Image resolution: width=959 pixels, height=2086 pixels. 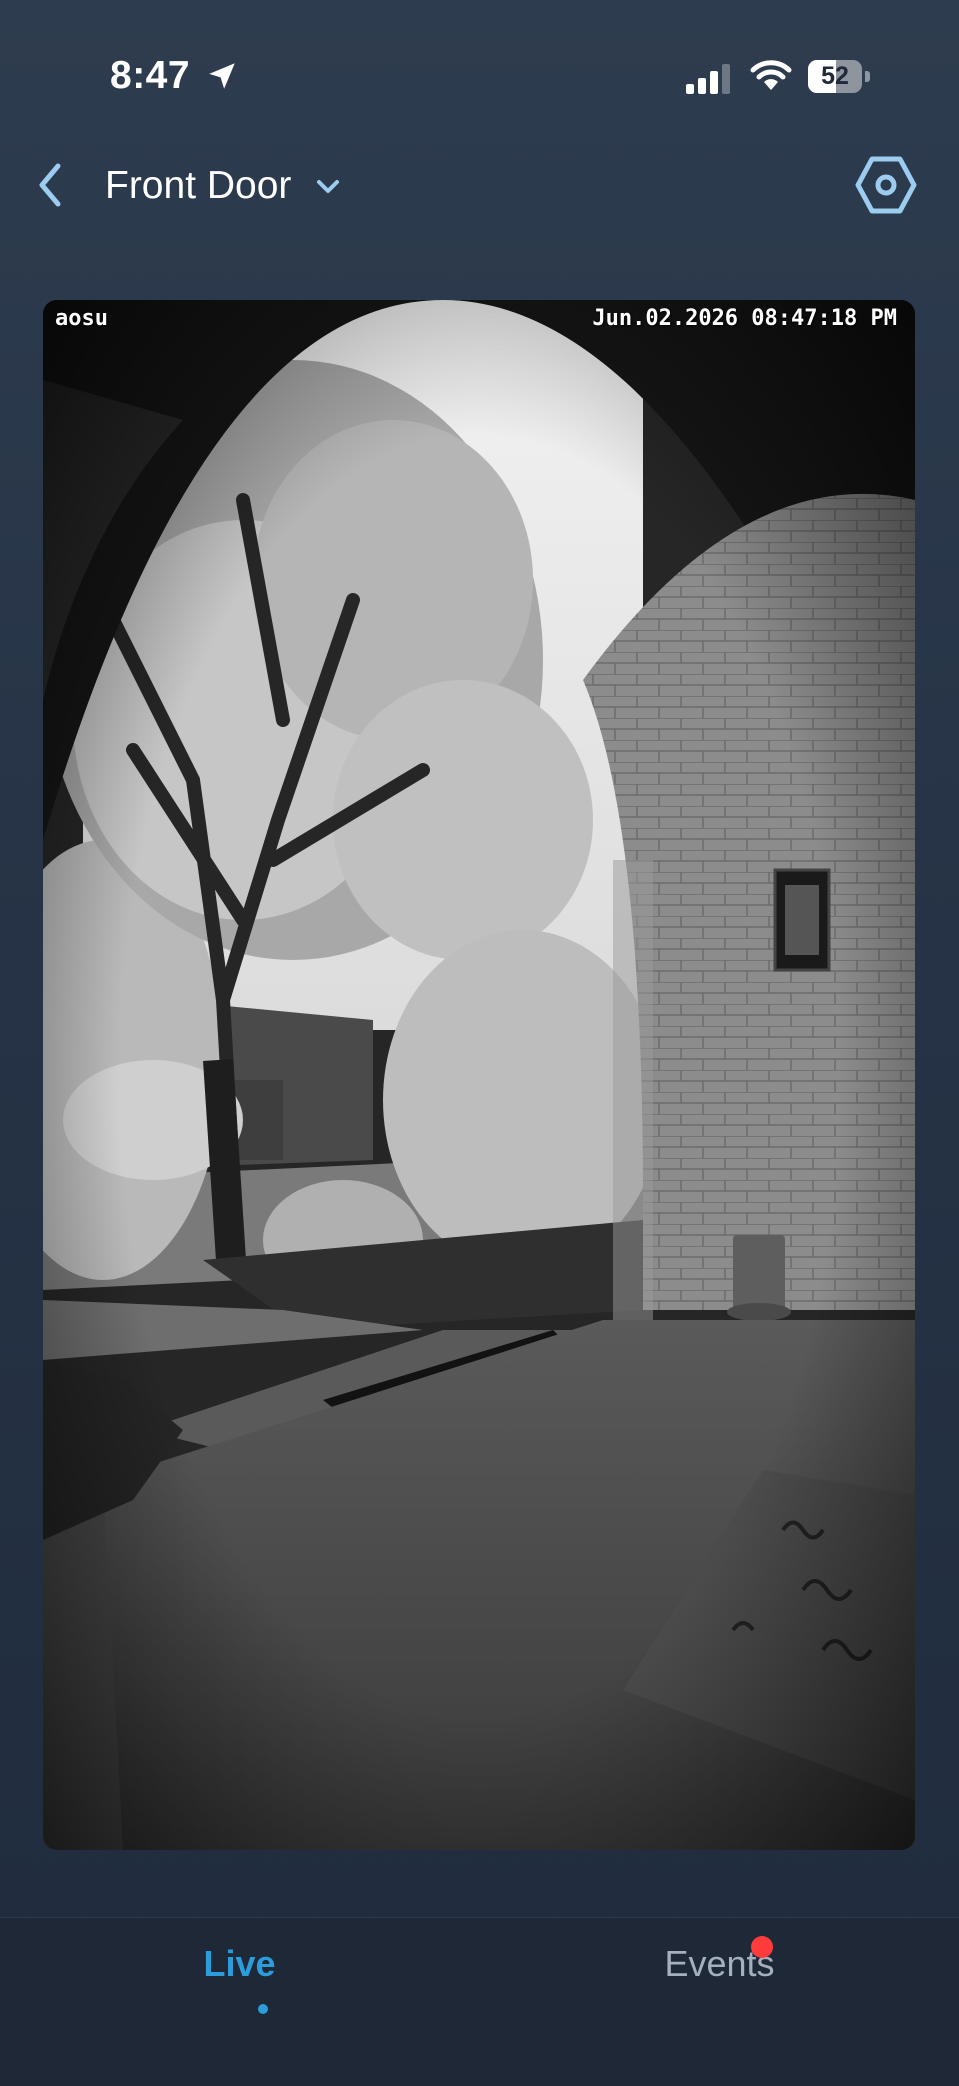 What do you see at coordinates (239, 1963) in the screenshot?
I see `tab-live-label: Live` at bounding box center [239, 1963].